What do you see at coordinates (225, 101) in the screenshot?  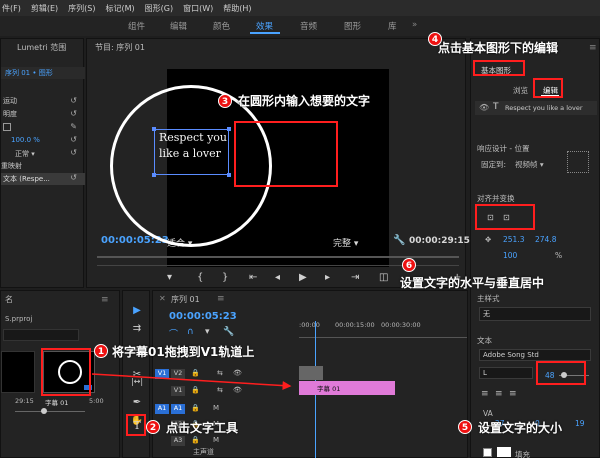 I see `step-badge-3: 3` at bounding box center [225, 101].